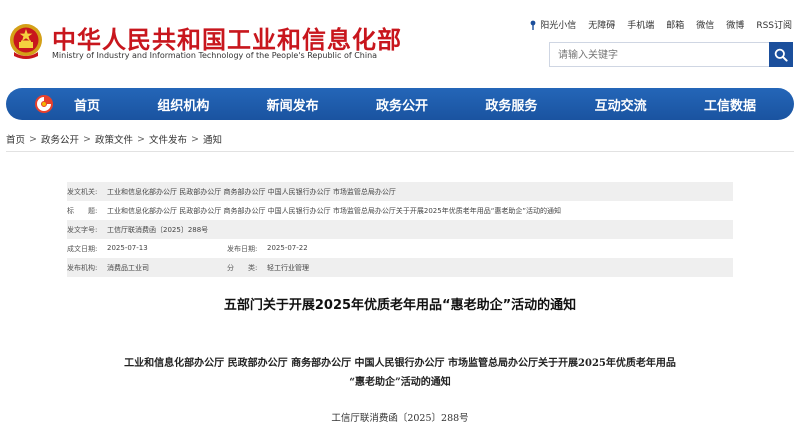 This screenshot has height=437, width=800. Describe the element at coordinates (660, 24) in the screenshot. I see `top-links: 阳光小信 无障碍 手机端 邮箱 微信 微博 RSS订阅` at that location.